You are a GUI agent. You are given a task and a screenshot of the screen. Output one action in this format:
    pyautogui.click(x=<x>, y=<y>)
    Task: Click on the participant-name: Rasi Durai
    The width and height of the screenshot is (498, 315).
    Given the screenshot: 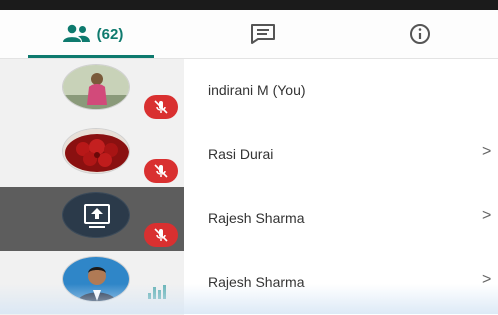 What is the action you would take?
    pyautogui.click(x=241, y=154)
    